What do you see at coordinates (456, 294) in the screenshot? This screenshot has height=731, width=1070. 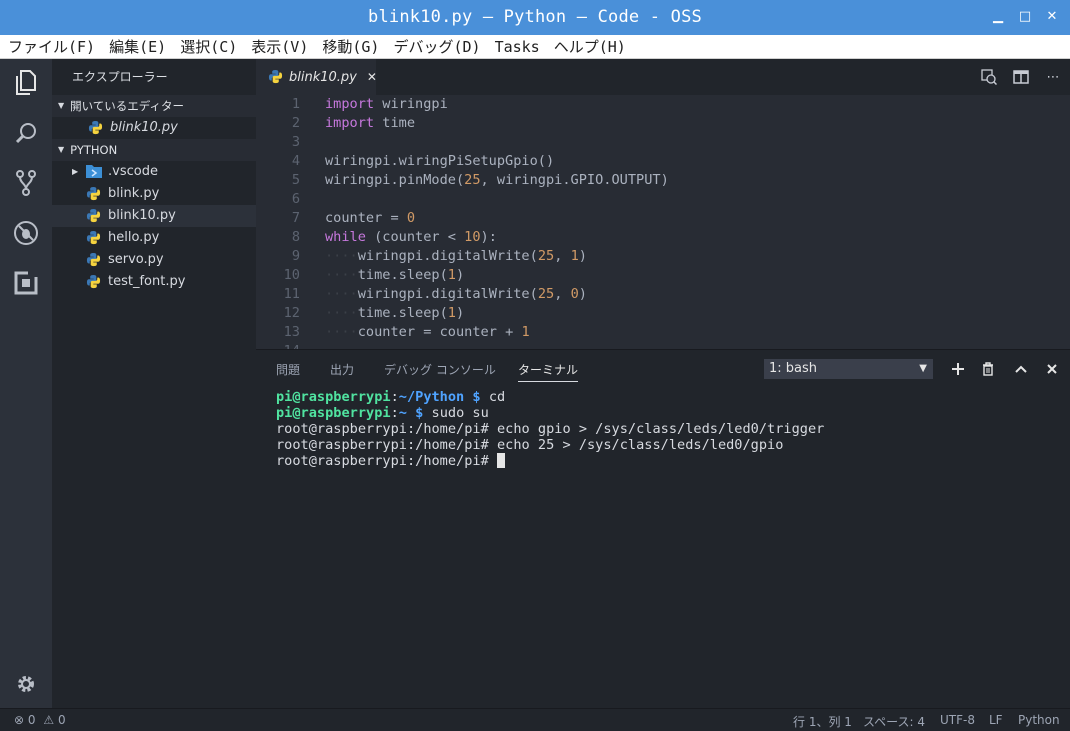 I see `code-line: ····wiringpi.digitalWrite(25, 0)` at bounding box center [456, 294].